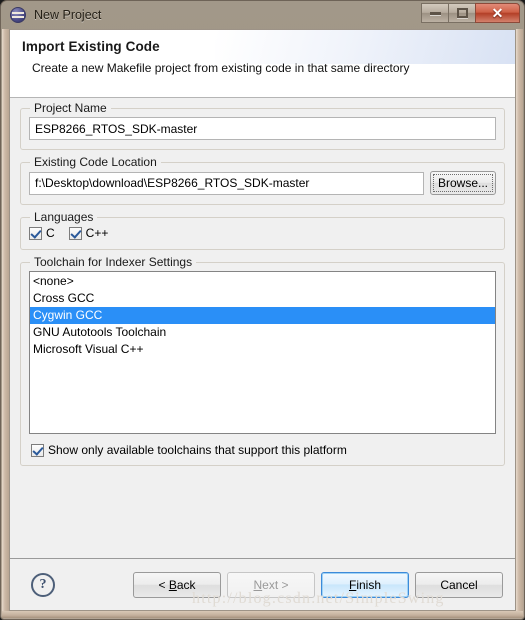  I want to click on language-checkbox-c: C, so click(42, 233).